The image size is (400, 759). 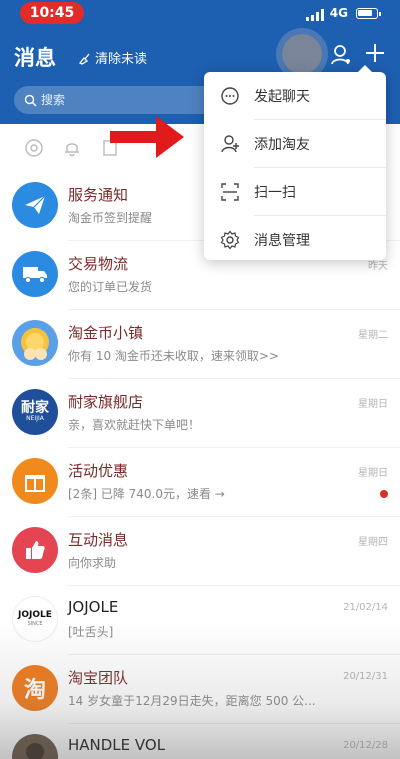 What do you see at coordinates (106, 333) in the screenshot?
I see `message-title: 淘金币小镇` at bounding box center [106, 333].